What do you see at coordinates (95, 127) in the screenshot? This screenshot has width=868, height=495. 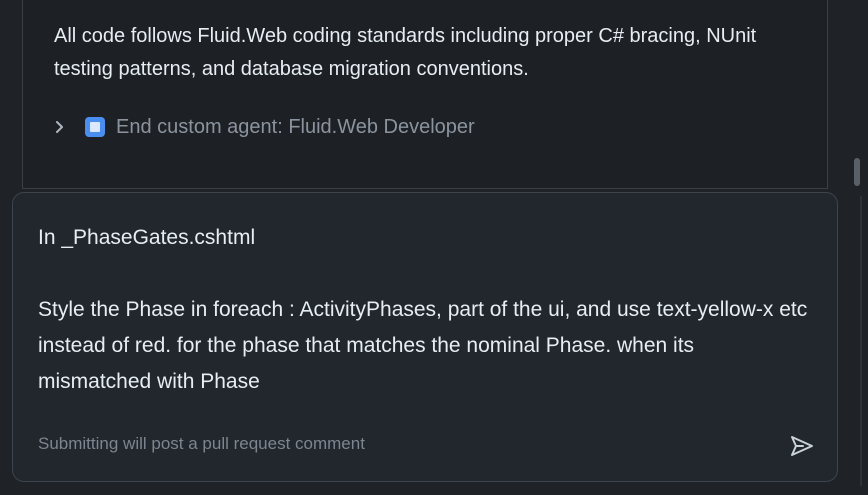 I see `agent-square-icon` at bounding box center [95, 127].